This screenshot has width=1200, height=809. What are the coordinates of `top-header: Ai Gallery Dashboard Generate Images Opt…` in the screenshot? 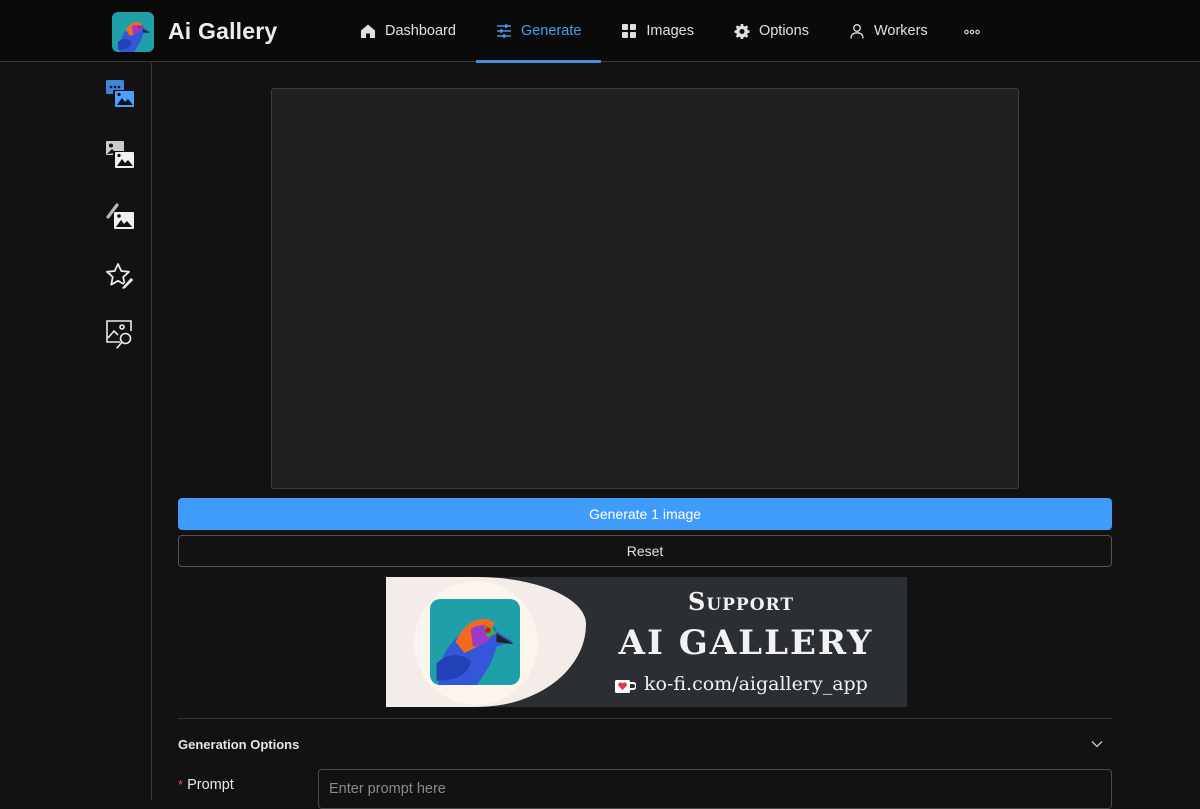 It's located at (600, 31).